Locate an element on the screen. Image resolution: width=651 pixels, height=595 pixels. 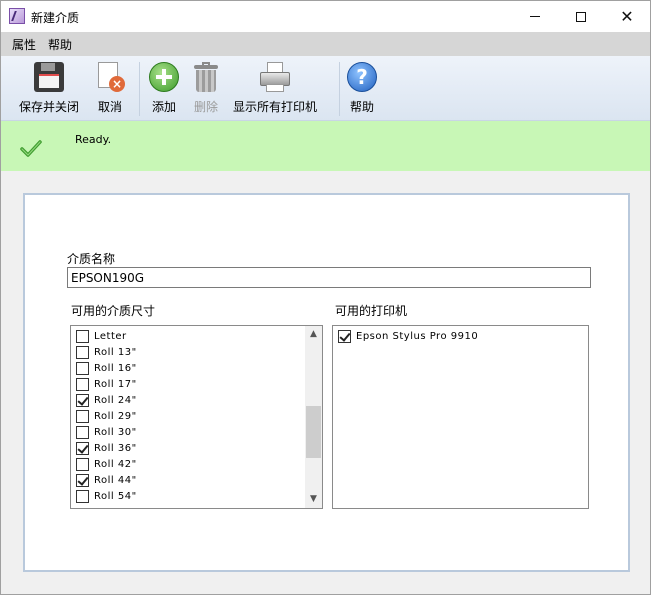
media-name-label: 介质名称 is located at coordinates (91, 259).